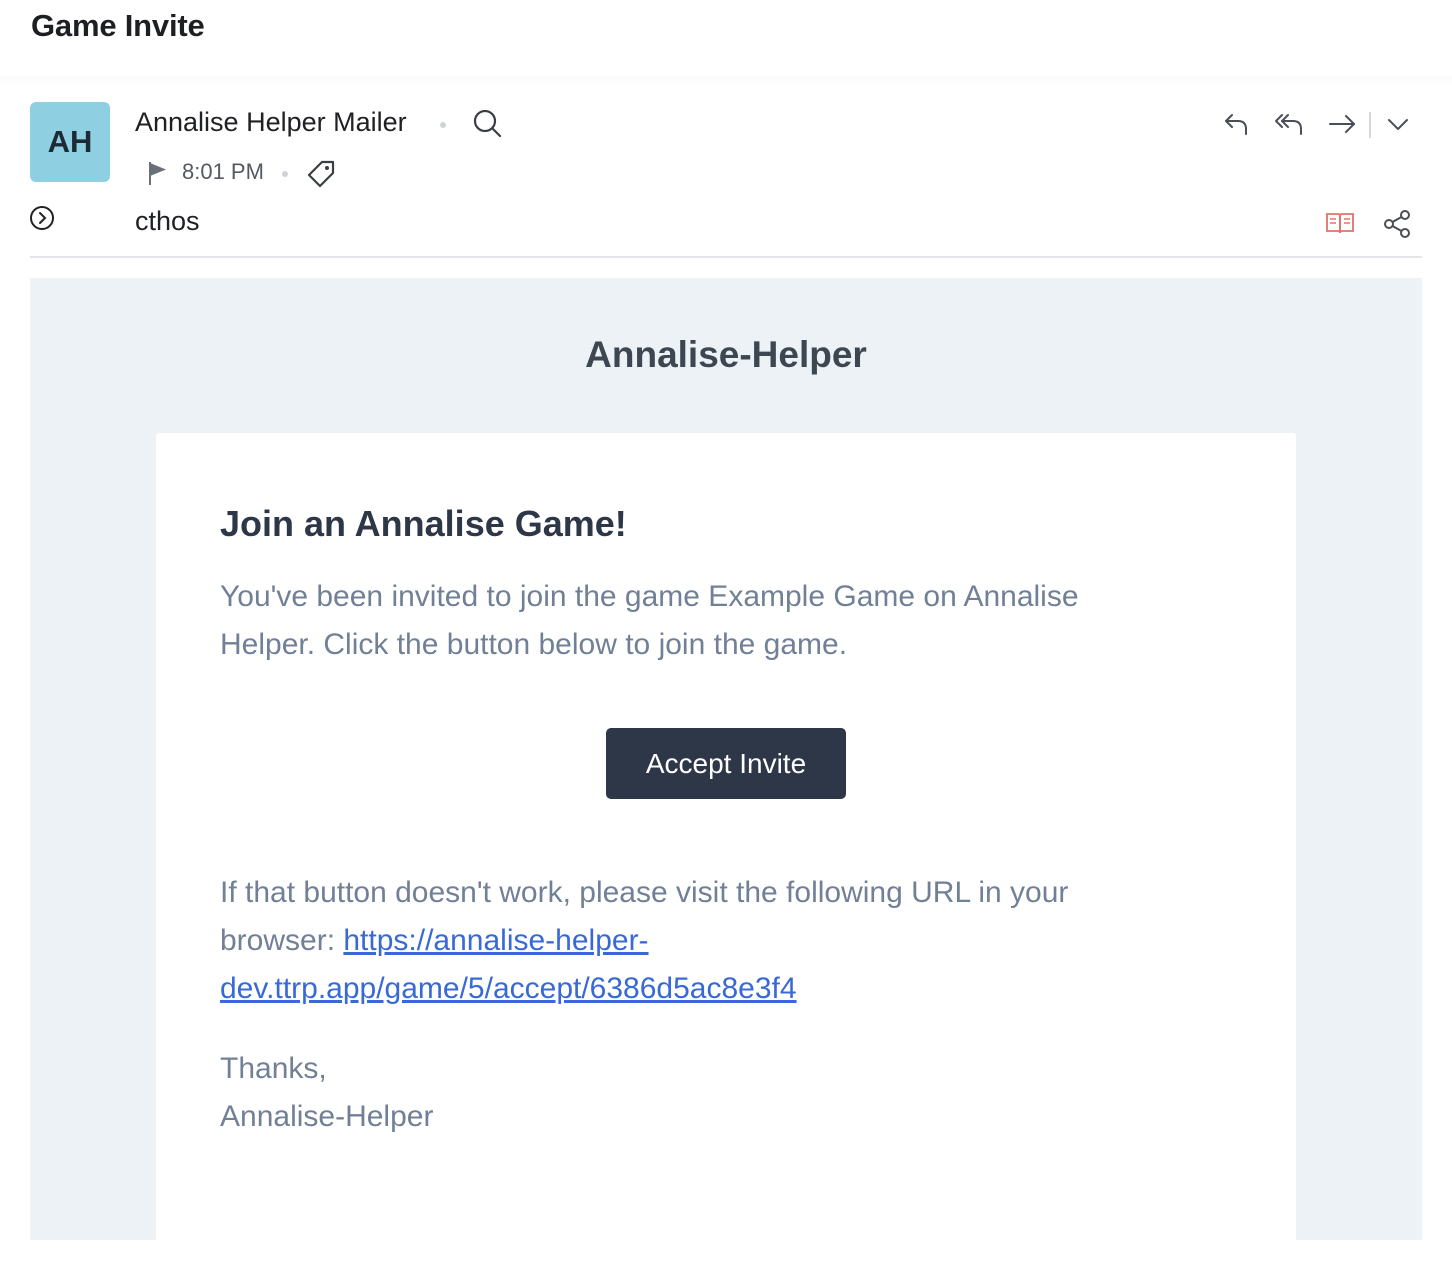 This screenshot has width=1452, height=1273. I want to click on sender-avatar: AH, so click(70, 142).